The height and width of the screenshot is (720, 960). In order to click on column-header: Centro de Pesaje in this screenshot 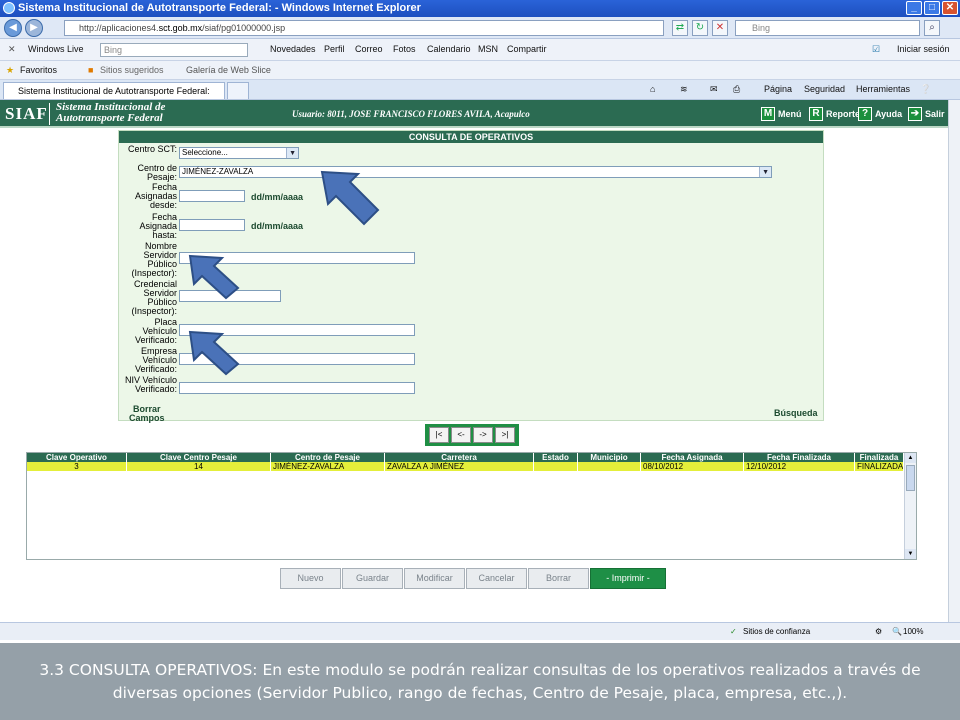, I will do `click(328, 457)`.